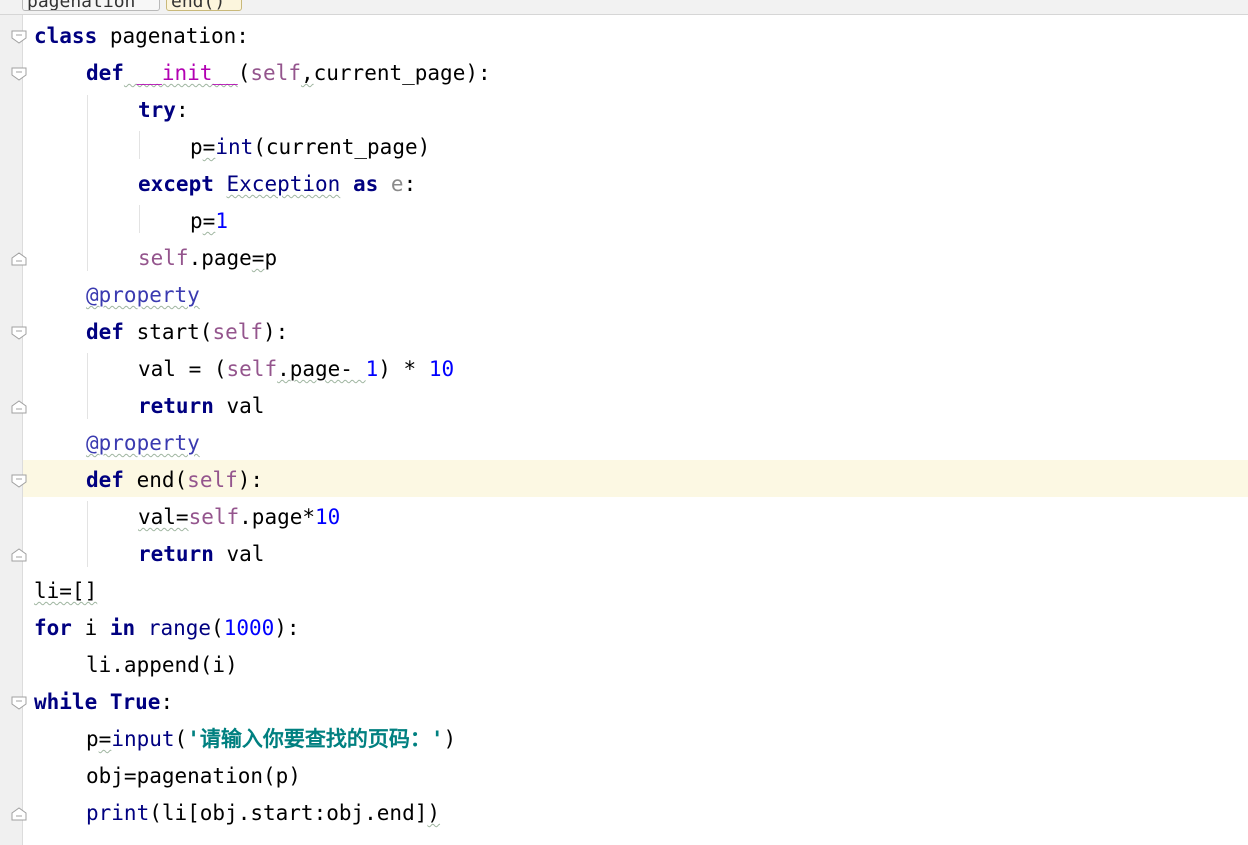 Image resolution: width=1248 pixels, height=845 pixels. I want to click on attribute: .page-, so click(321, 369).